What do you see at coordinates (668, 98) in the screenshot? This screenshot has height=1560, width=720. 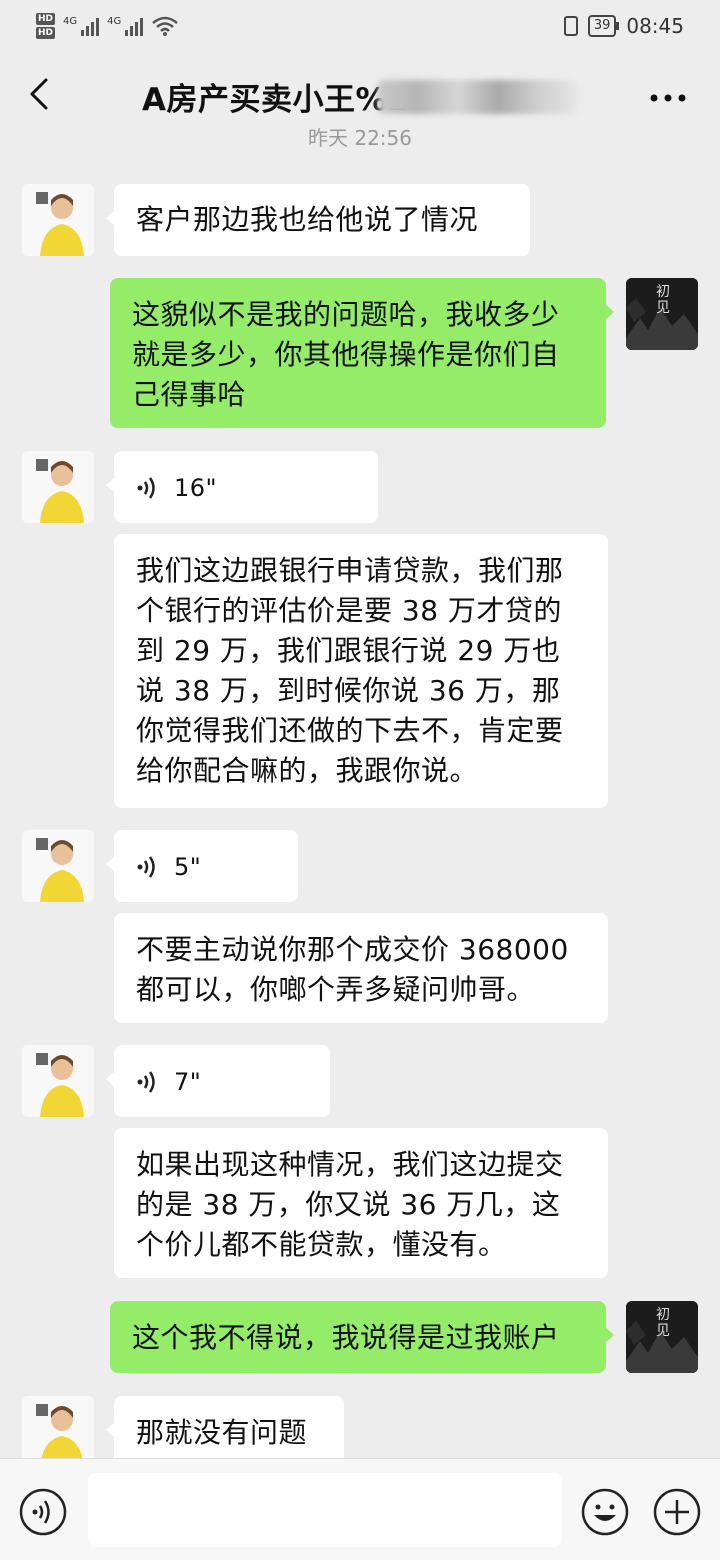 I see `more-dots-icon` at bounding box center [668, 98].